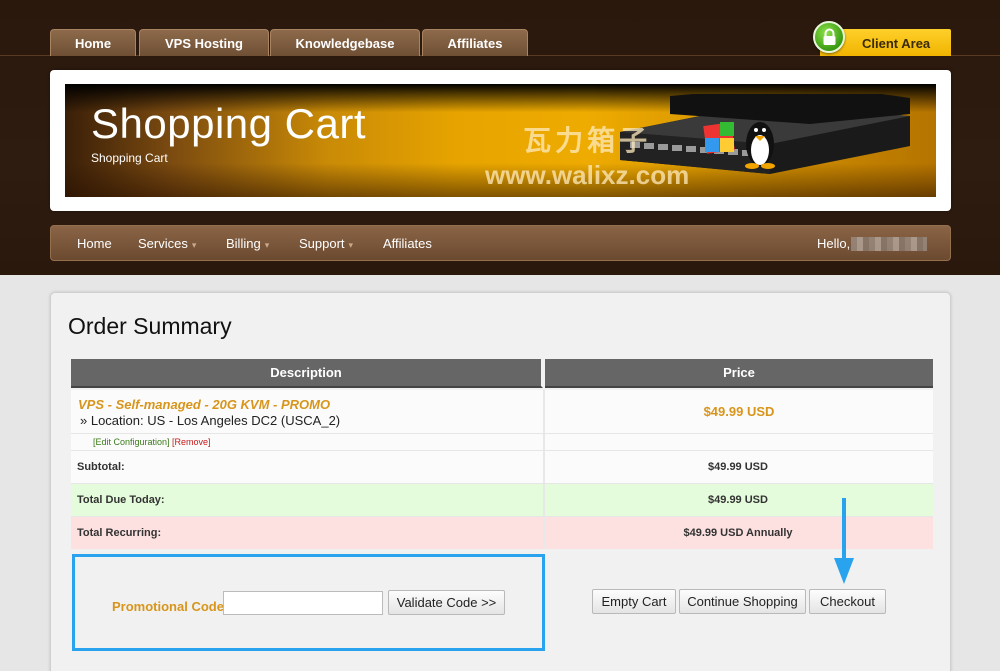 Image resolution: width=1000 pixels, height=671 pixels. Describe the element at coordinates (634, 601) in the screenshot. I see `empty-cart-button: Empty Cart` at that location.